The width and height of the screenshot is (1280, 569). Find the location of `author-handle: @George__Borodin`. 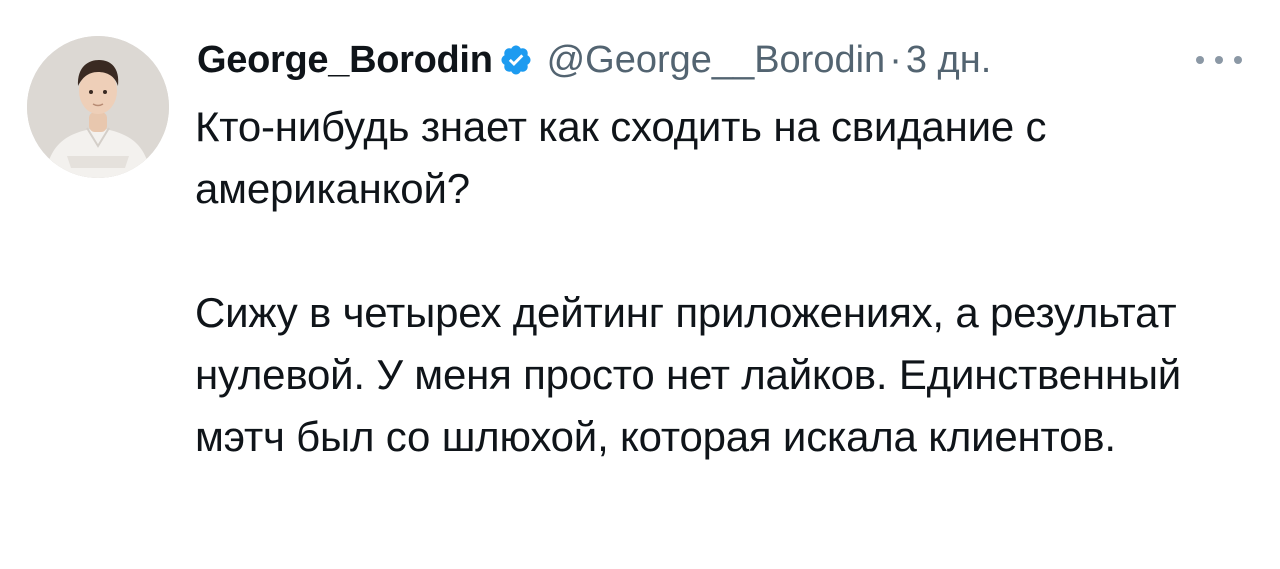

author-handle: @George__Borodin is located at coordinates (716, 60).